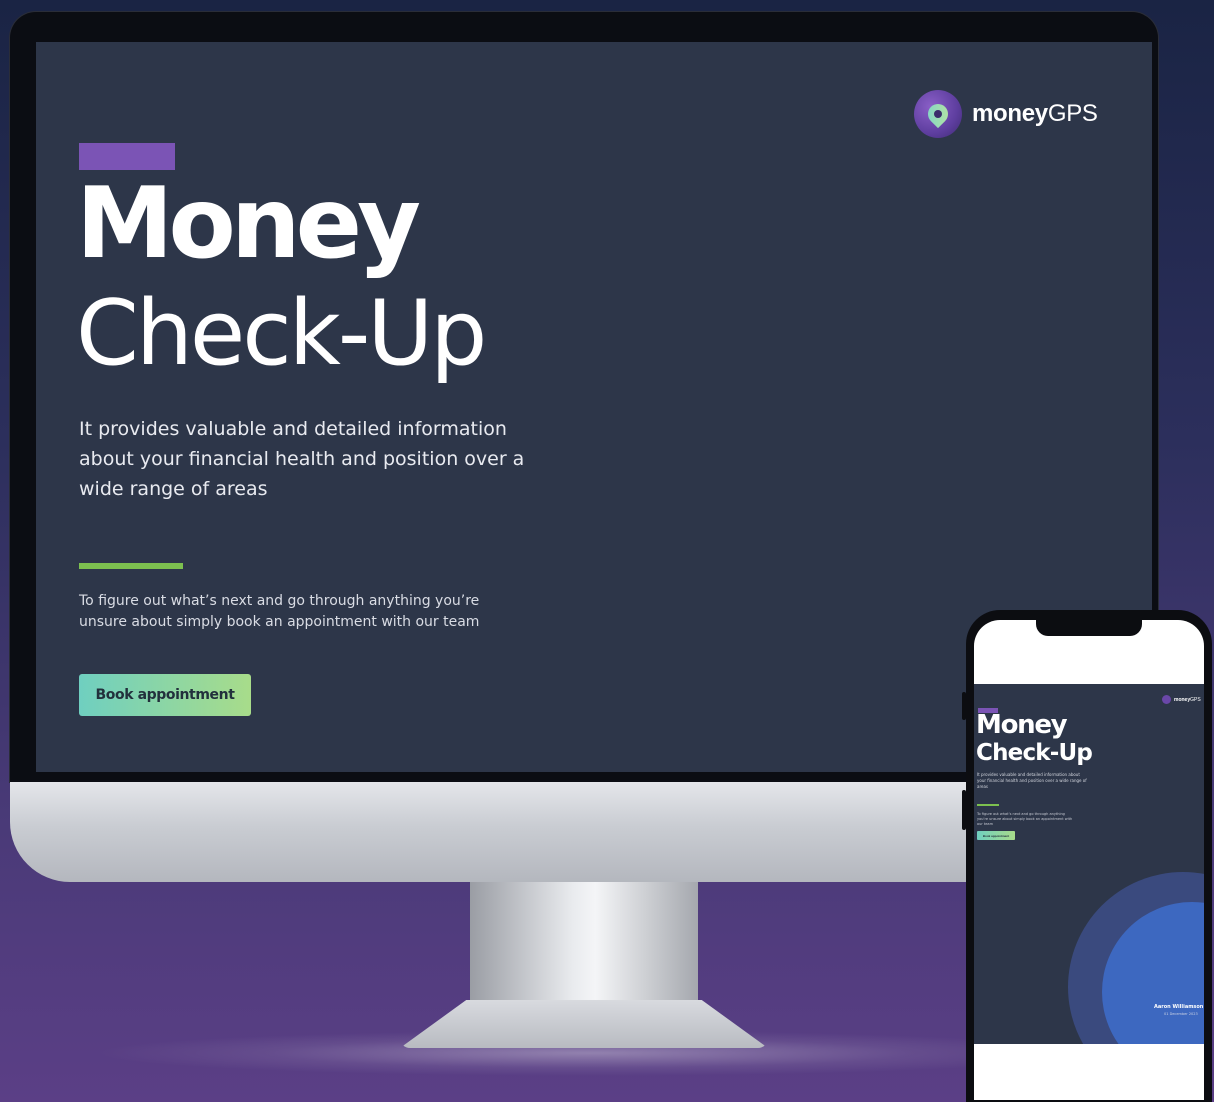 This screenshot has height=1102, width=1214. What do you see at coordinates (1179, 1007) in the screenshot?
I see `mobile-author-name: Aaron Williamson` at bounding box center [1179, 1007].